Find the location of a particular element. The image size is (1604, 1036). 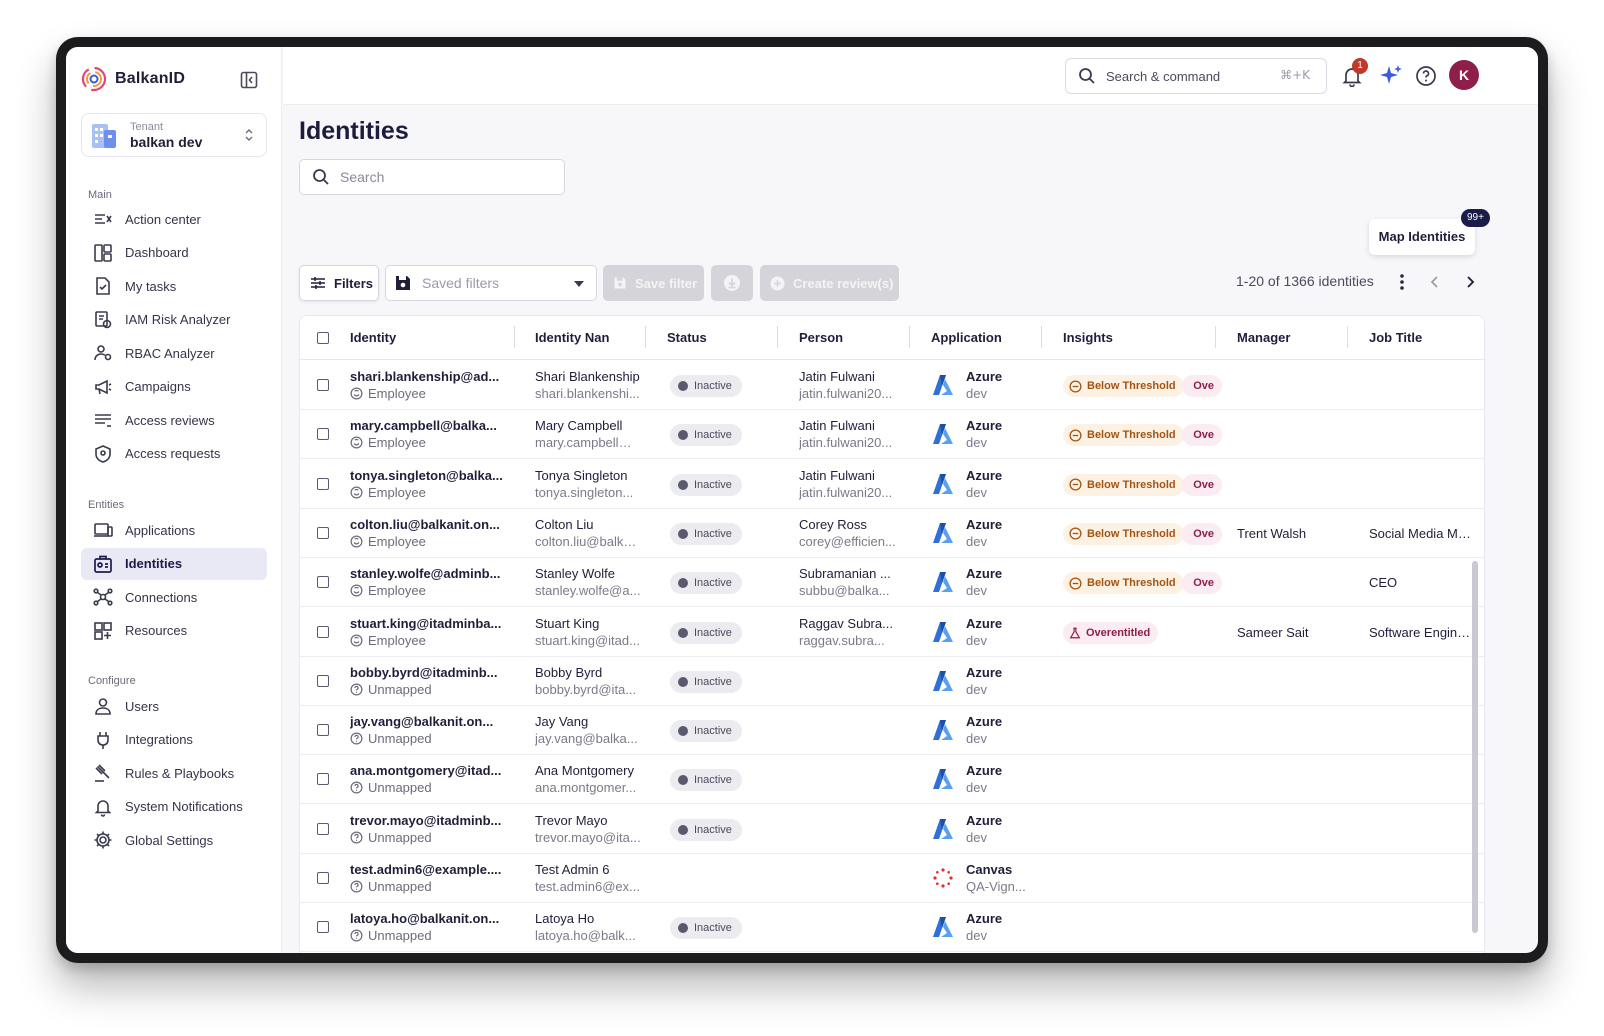

command-search: Search & command ⌘+K is located at coordinates (1196, 76).